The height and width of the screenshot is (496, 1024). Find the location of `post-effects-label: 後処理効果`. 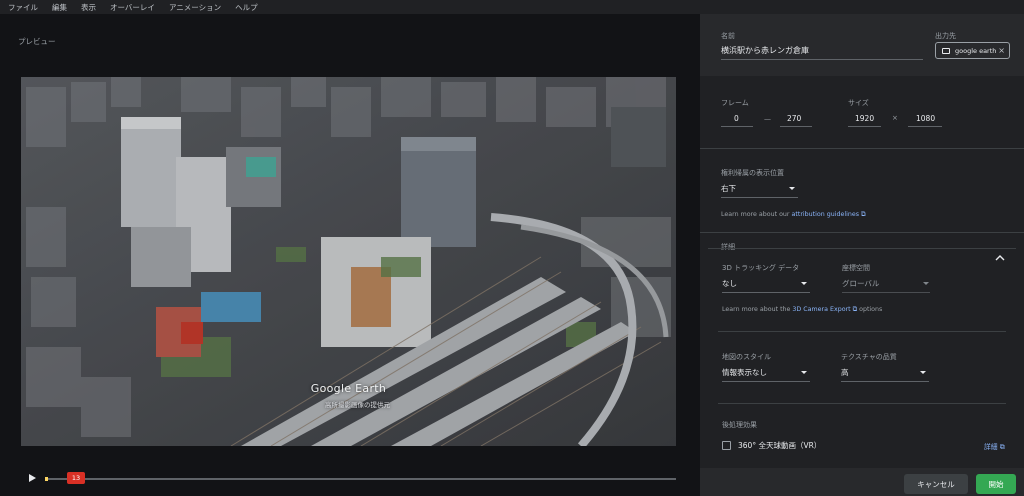

post-effects-label: 後処理効果 is located at coordinates (739, 425).